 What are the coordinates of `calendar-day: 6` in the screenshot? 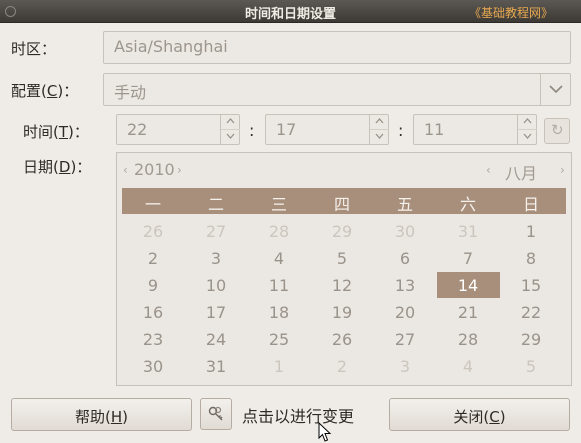 It's located at (405, 258).